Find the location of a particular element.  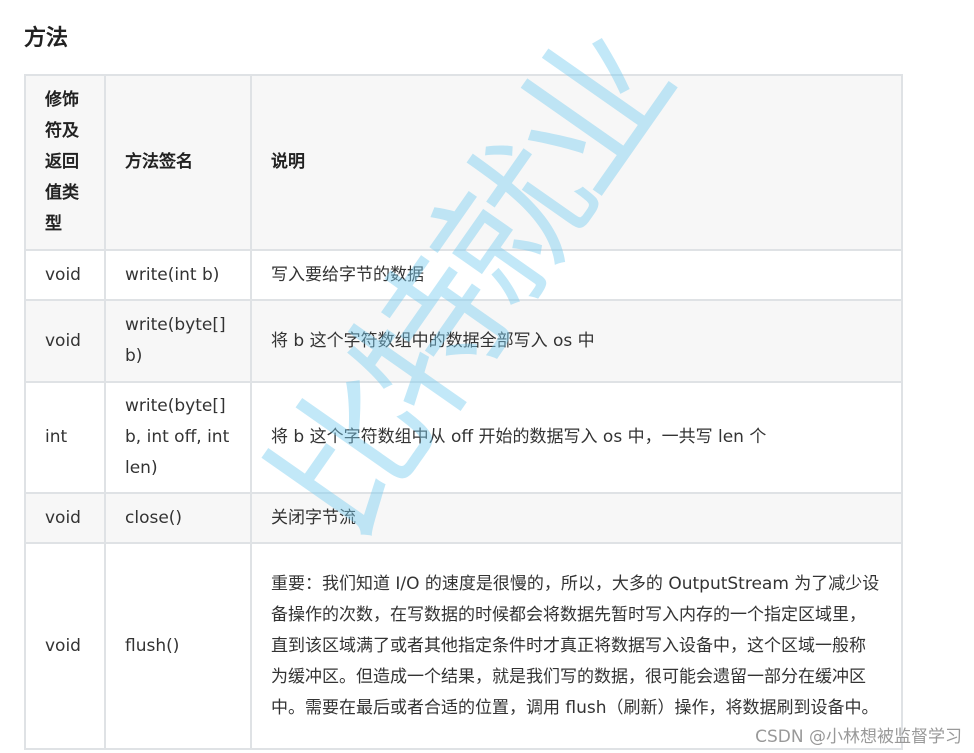

cell-type: int is located at coordinates (65, 437).